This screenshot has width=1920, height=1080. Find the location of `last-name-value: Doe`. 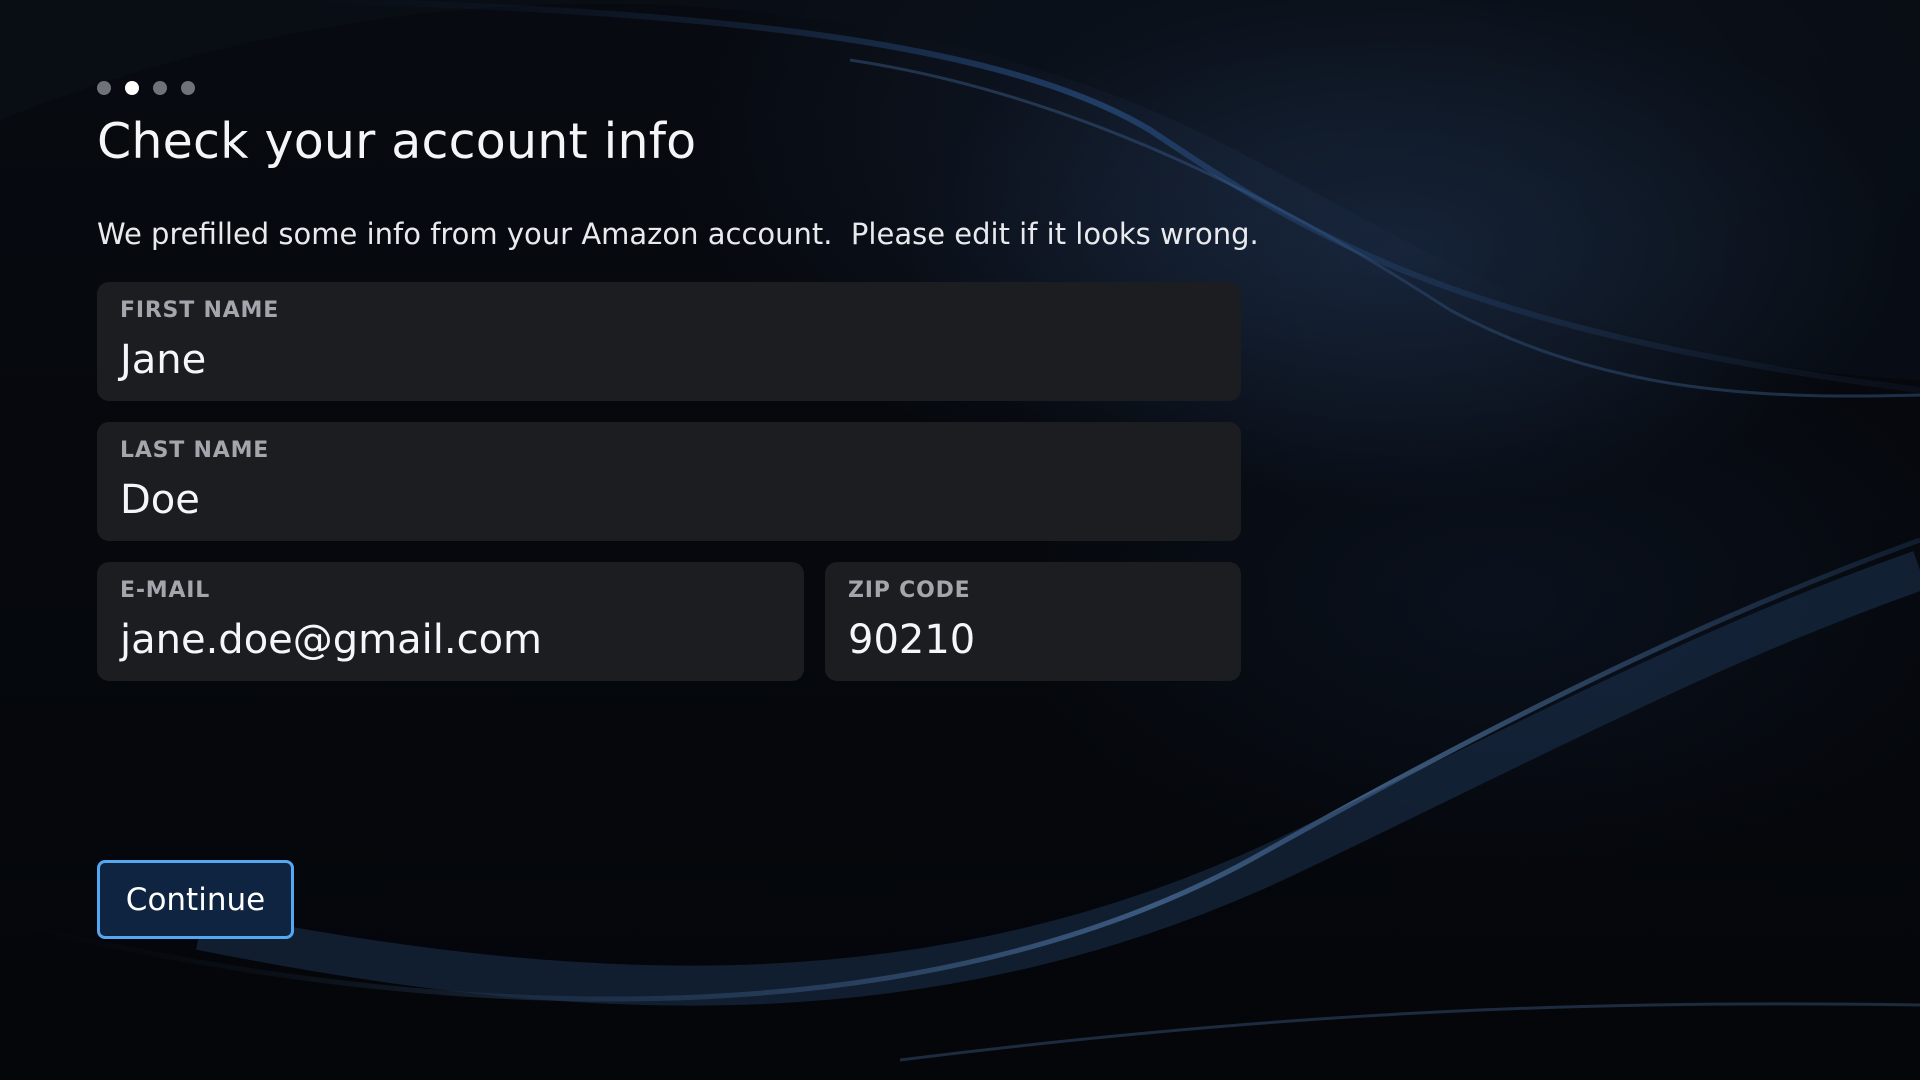

last-name-value: Doe is located at coordinates (669, 500).